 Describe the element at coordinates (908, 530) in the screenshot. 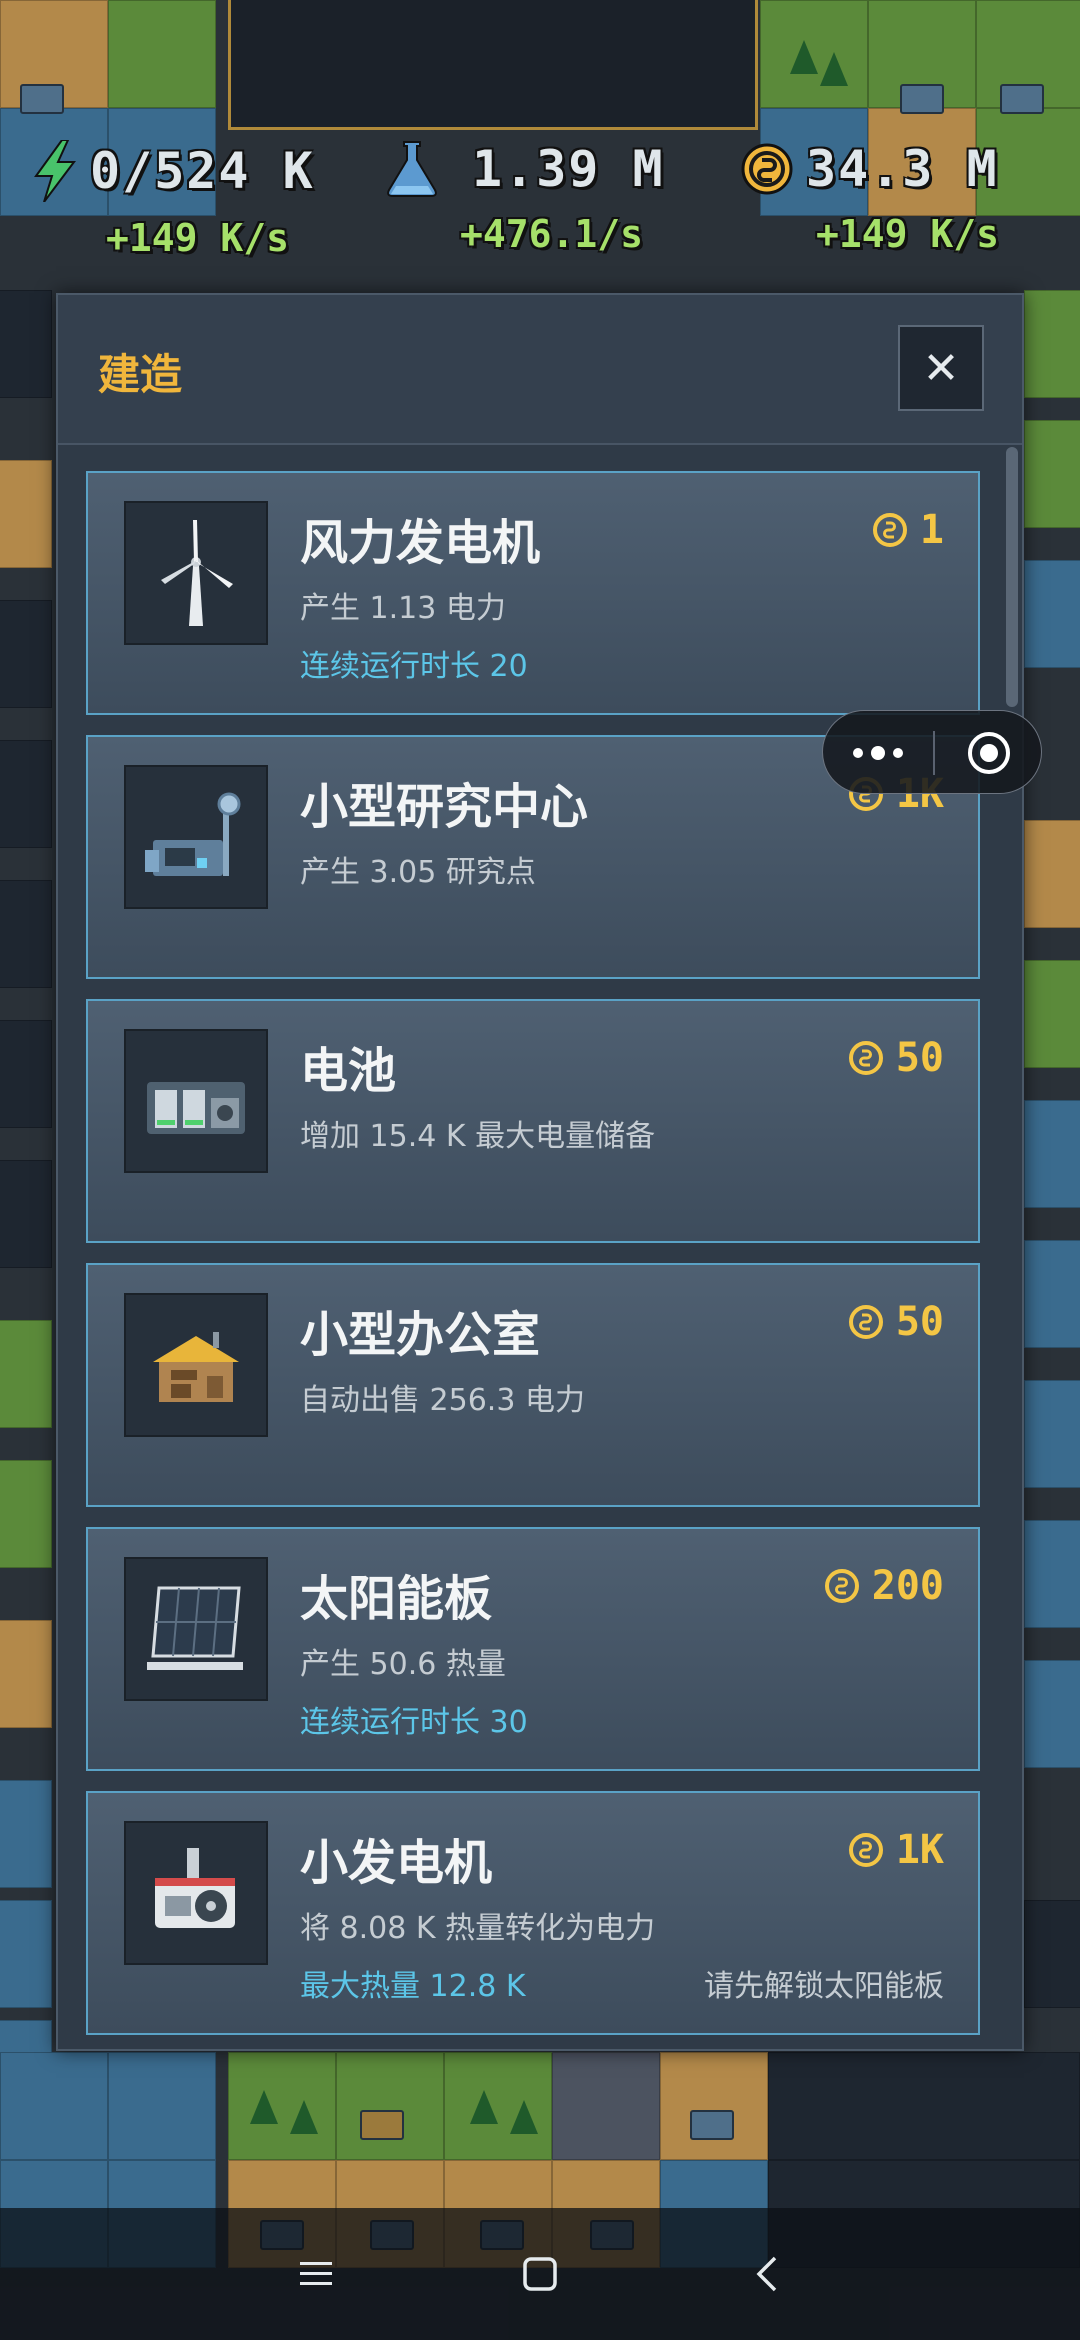

I see `item-price: 1` at that location.